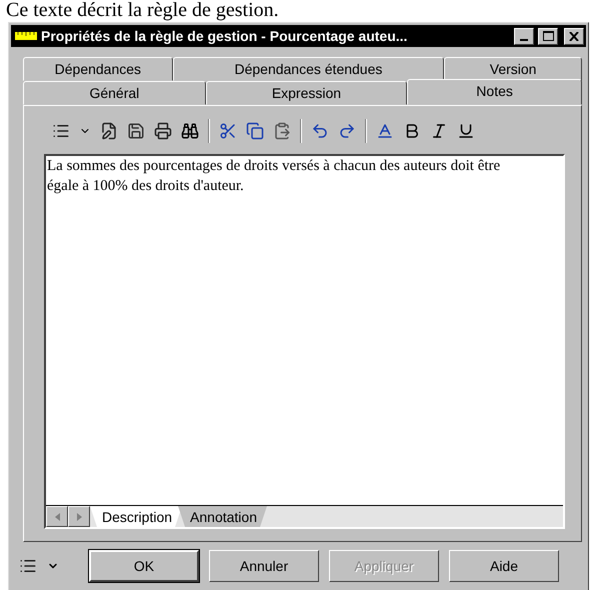 The width and height of the screenshot is (593, 590). I want to click on paste-icon, so click(282, 131).